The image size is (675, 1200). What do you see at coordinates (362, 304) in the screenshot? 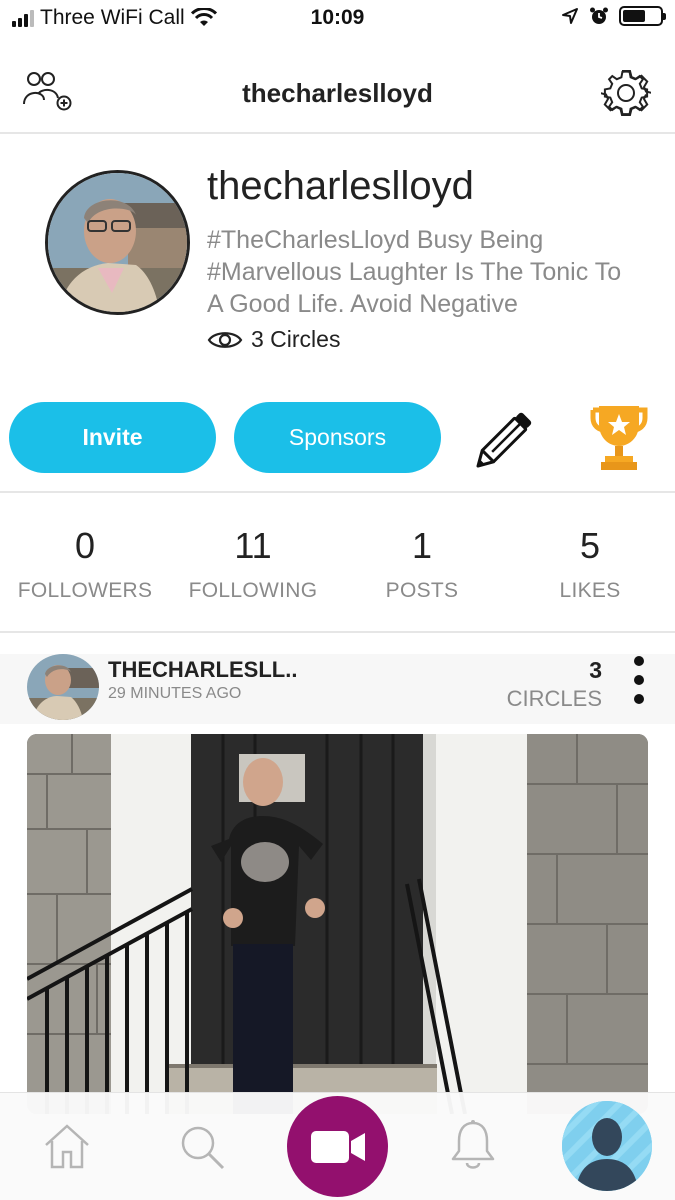
I see `bio-line: A Good Life. Avoid Negative` at bounding box center [362, 304].